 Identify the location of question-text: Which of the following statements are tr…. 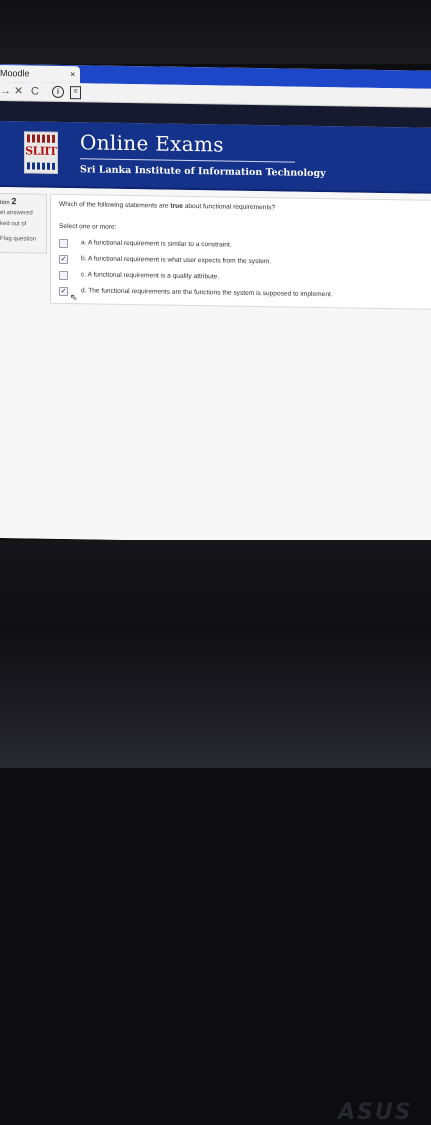
(167, 206).